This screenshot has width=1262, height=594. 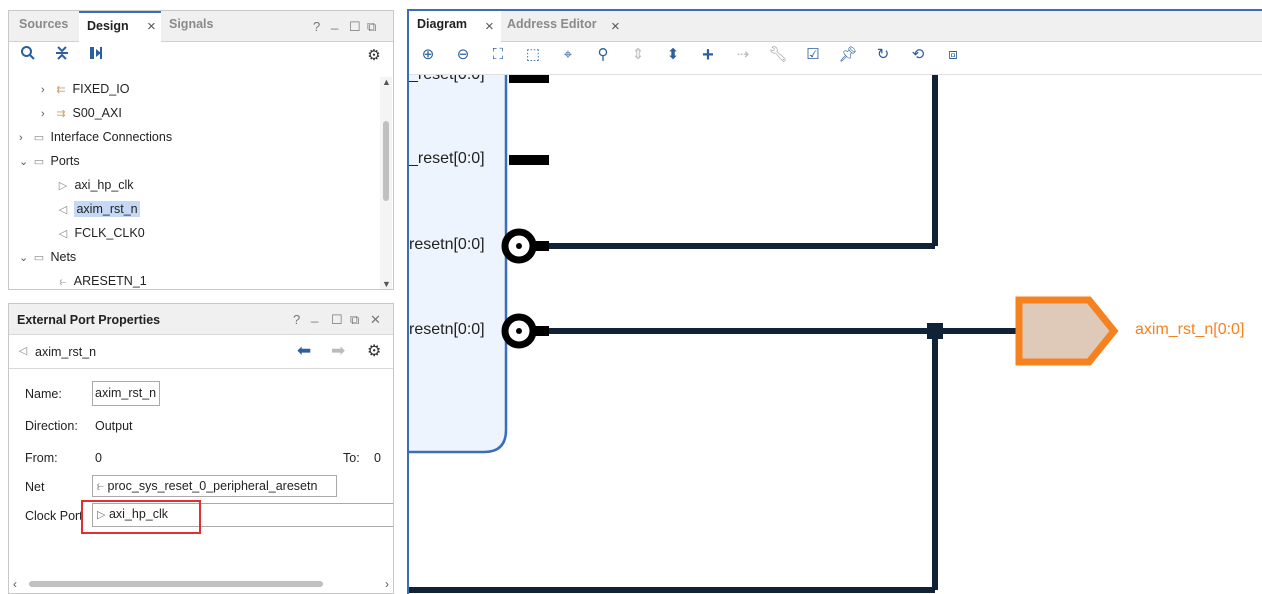 I want to click on crosshair-icon: ⌖, so click(x=568, y=55).